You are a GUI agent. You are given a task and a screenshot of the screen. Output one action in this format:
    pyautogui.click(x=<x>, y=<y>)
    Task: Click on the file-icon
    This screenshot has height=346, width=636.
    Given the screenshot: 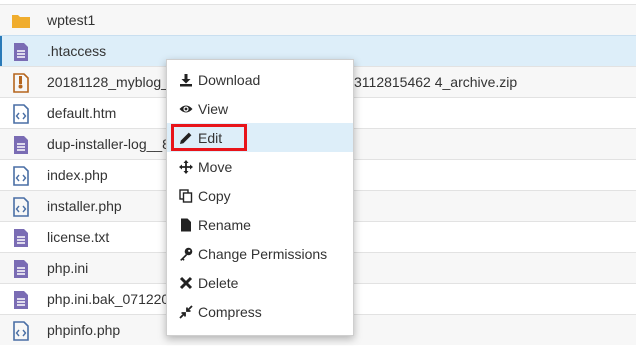 What is the action you would take?
    pyautogui.click(x=186, y=225)
    